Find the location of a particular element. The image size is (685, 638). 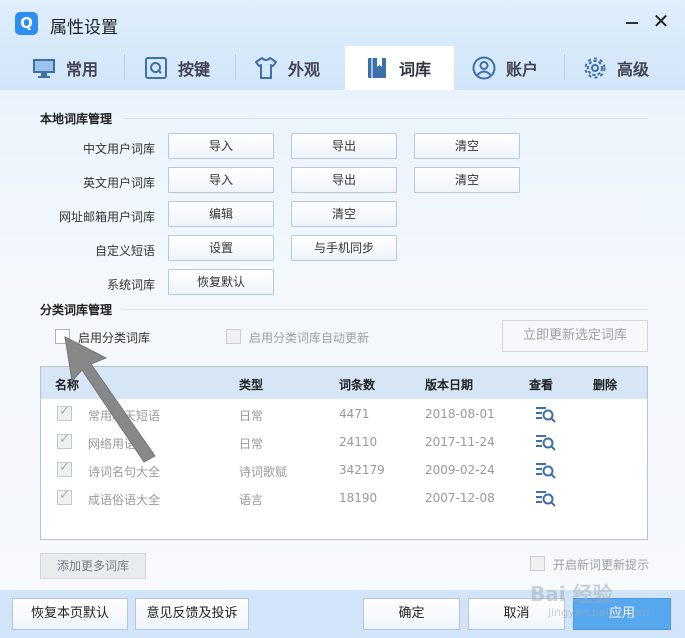

tab-label: 高级 is located at coordinates (633, 69).